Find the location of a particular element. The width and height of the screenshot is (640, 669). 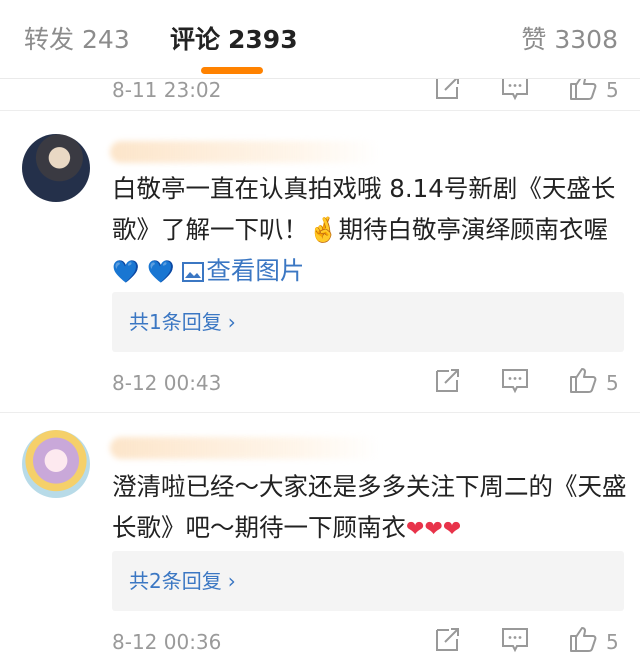

tab-repost: 转发 243 is located at coordinates (77, 40).